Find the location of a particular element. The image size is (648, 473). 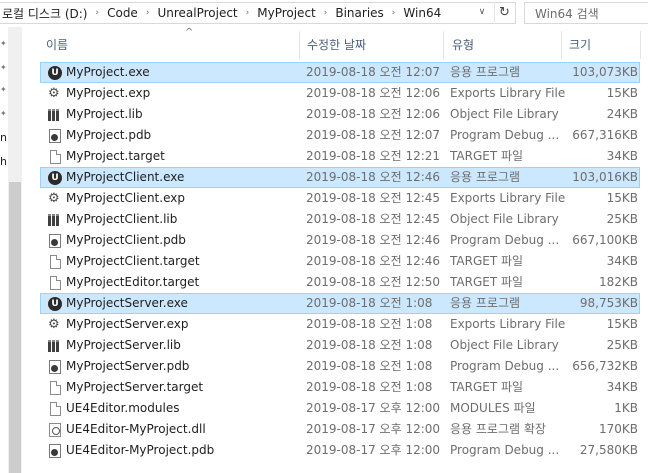

pdb-icon is located at coordinates (55, 366).